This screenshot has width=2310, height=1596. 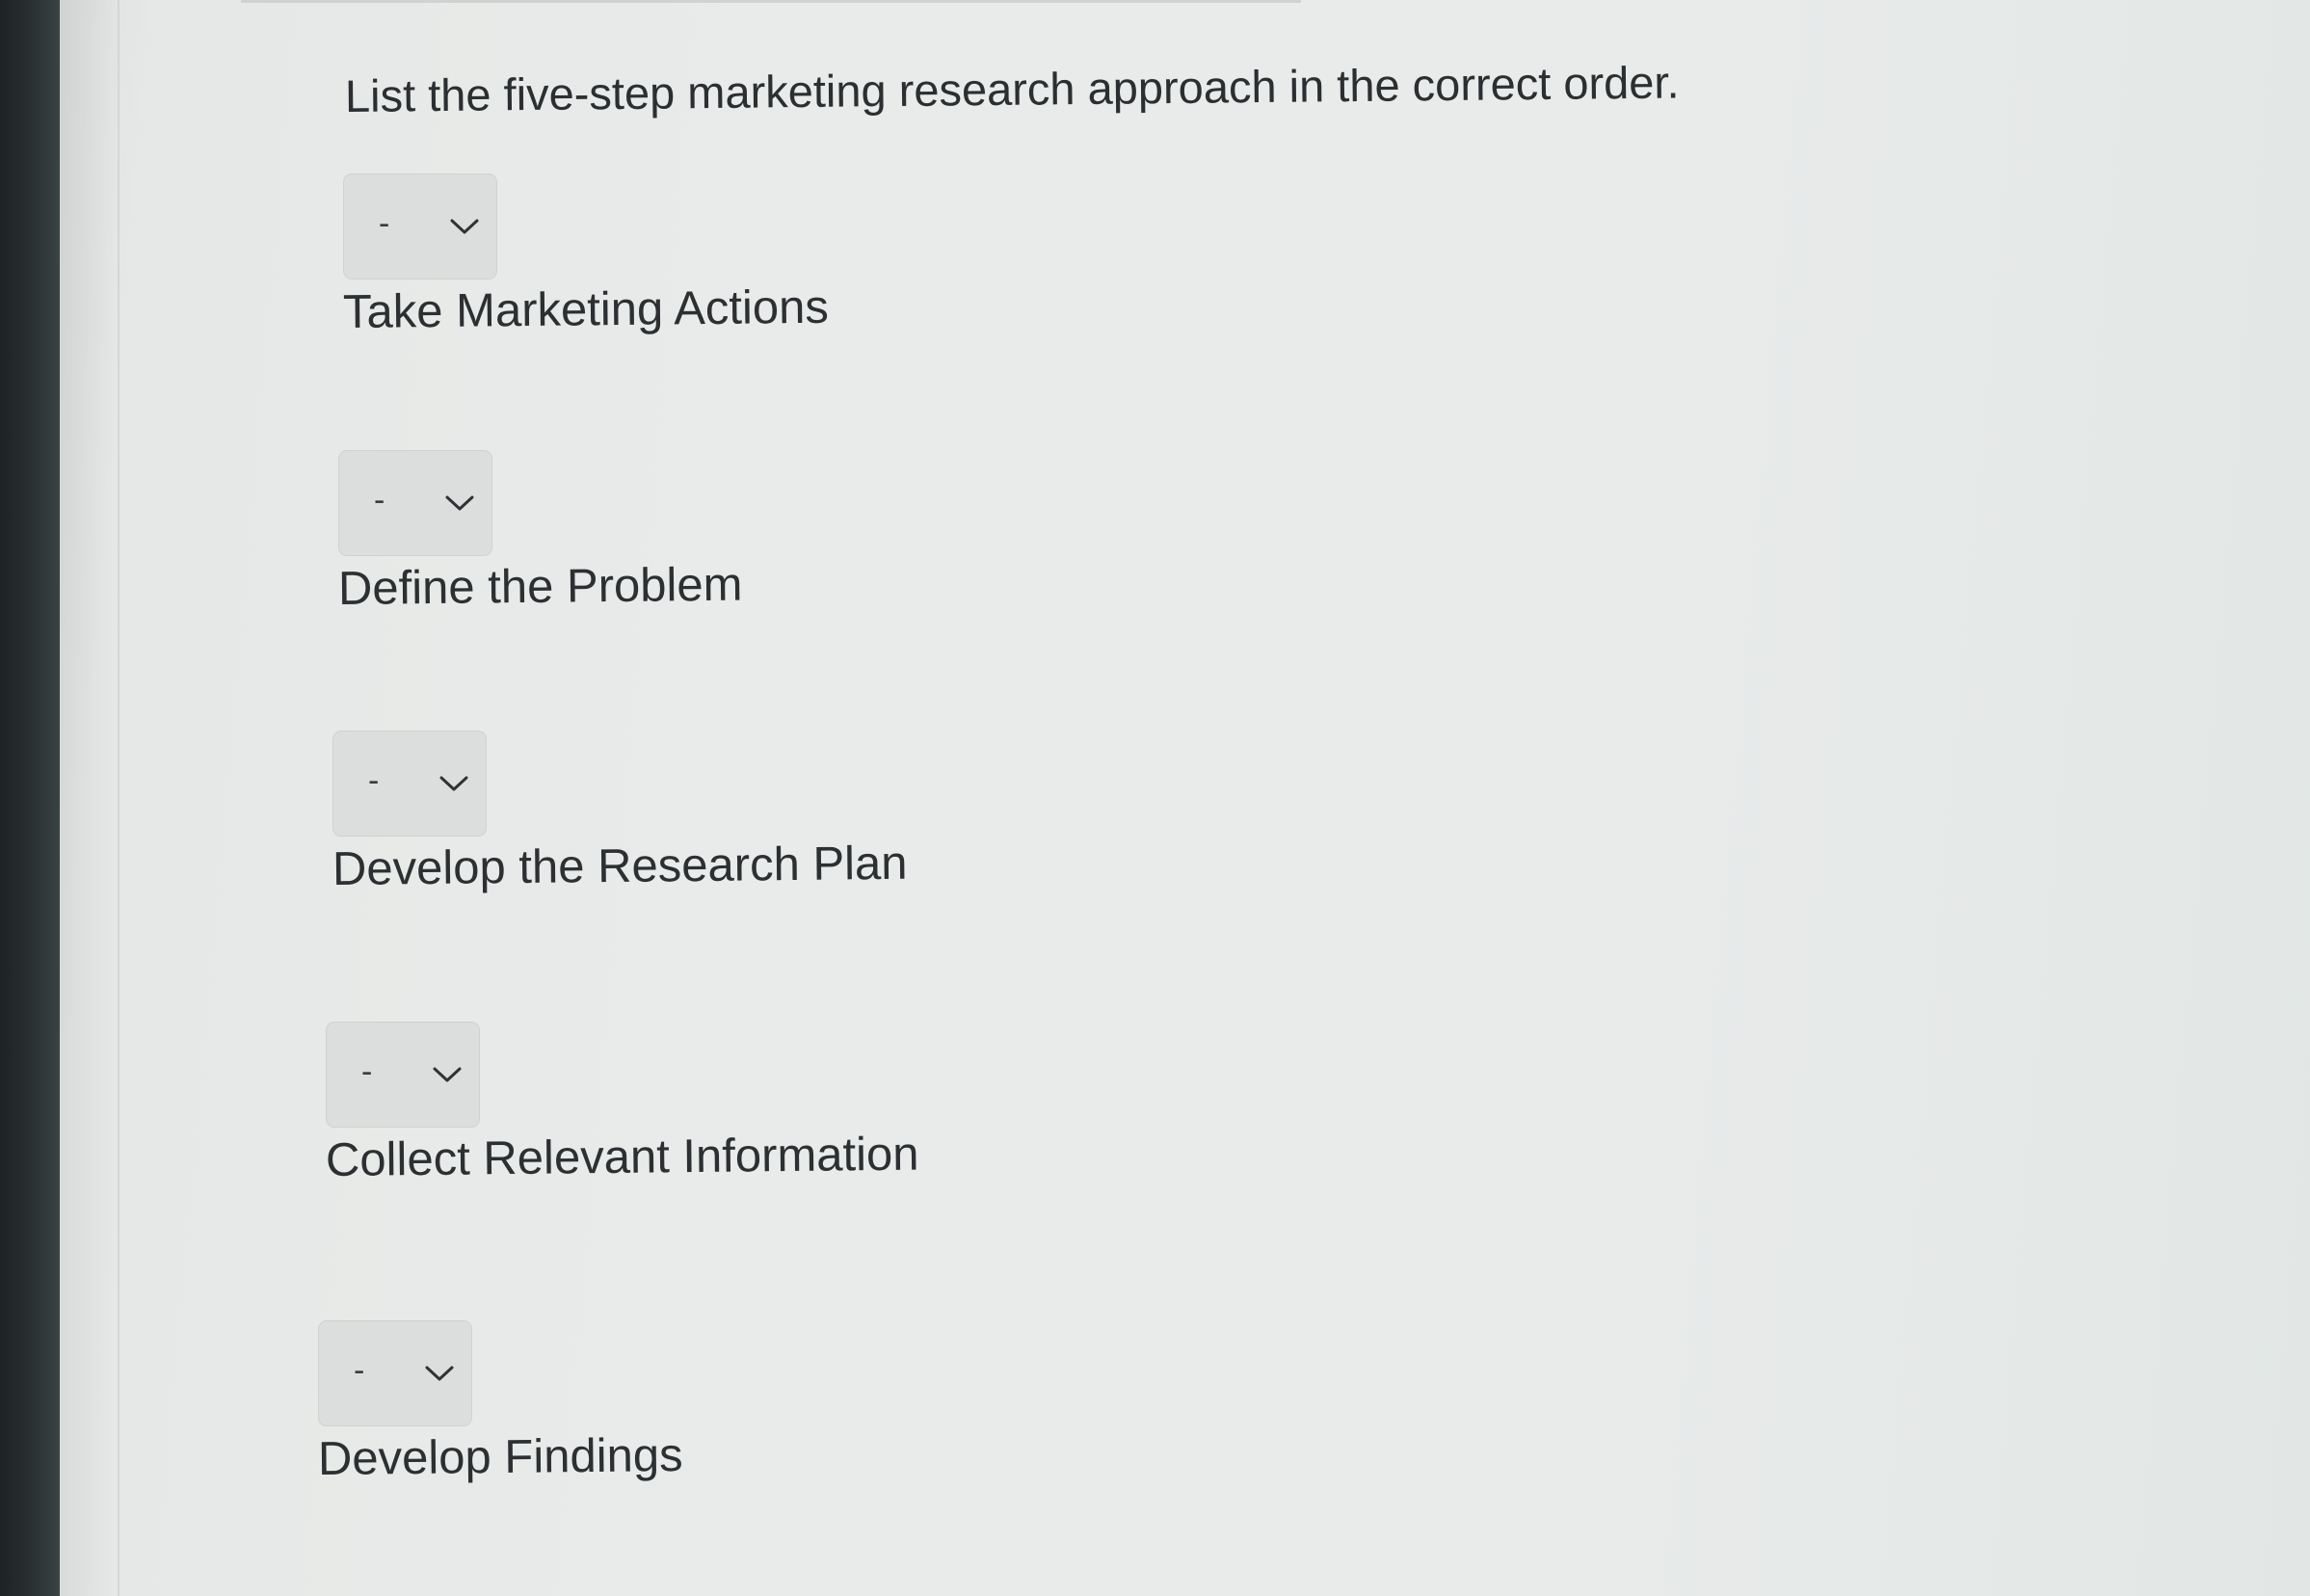 What do you see at coordinates (500, 1457) in the screenshot?
I see `step-label: Develop Findings` at bounding box center [500, 1457].